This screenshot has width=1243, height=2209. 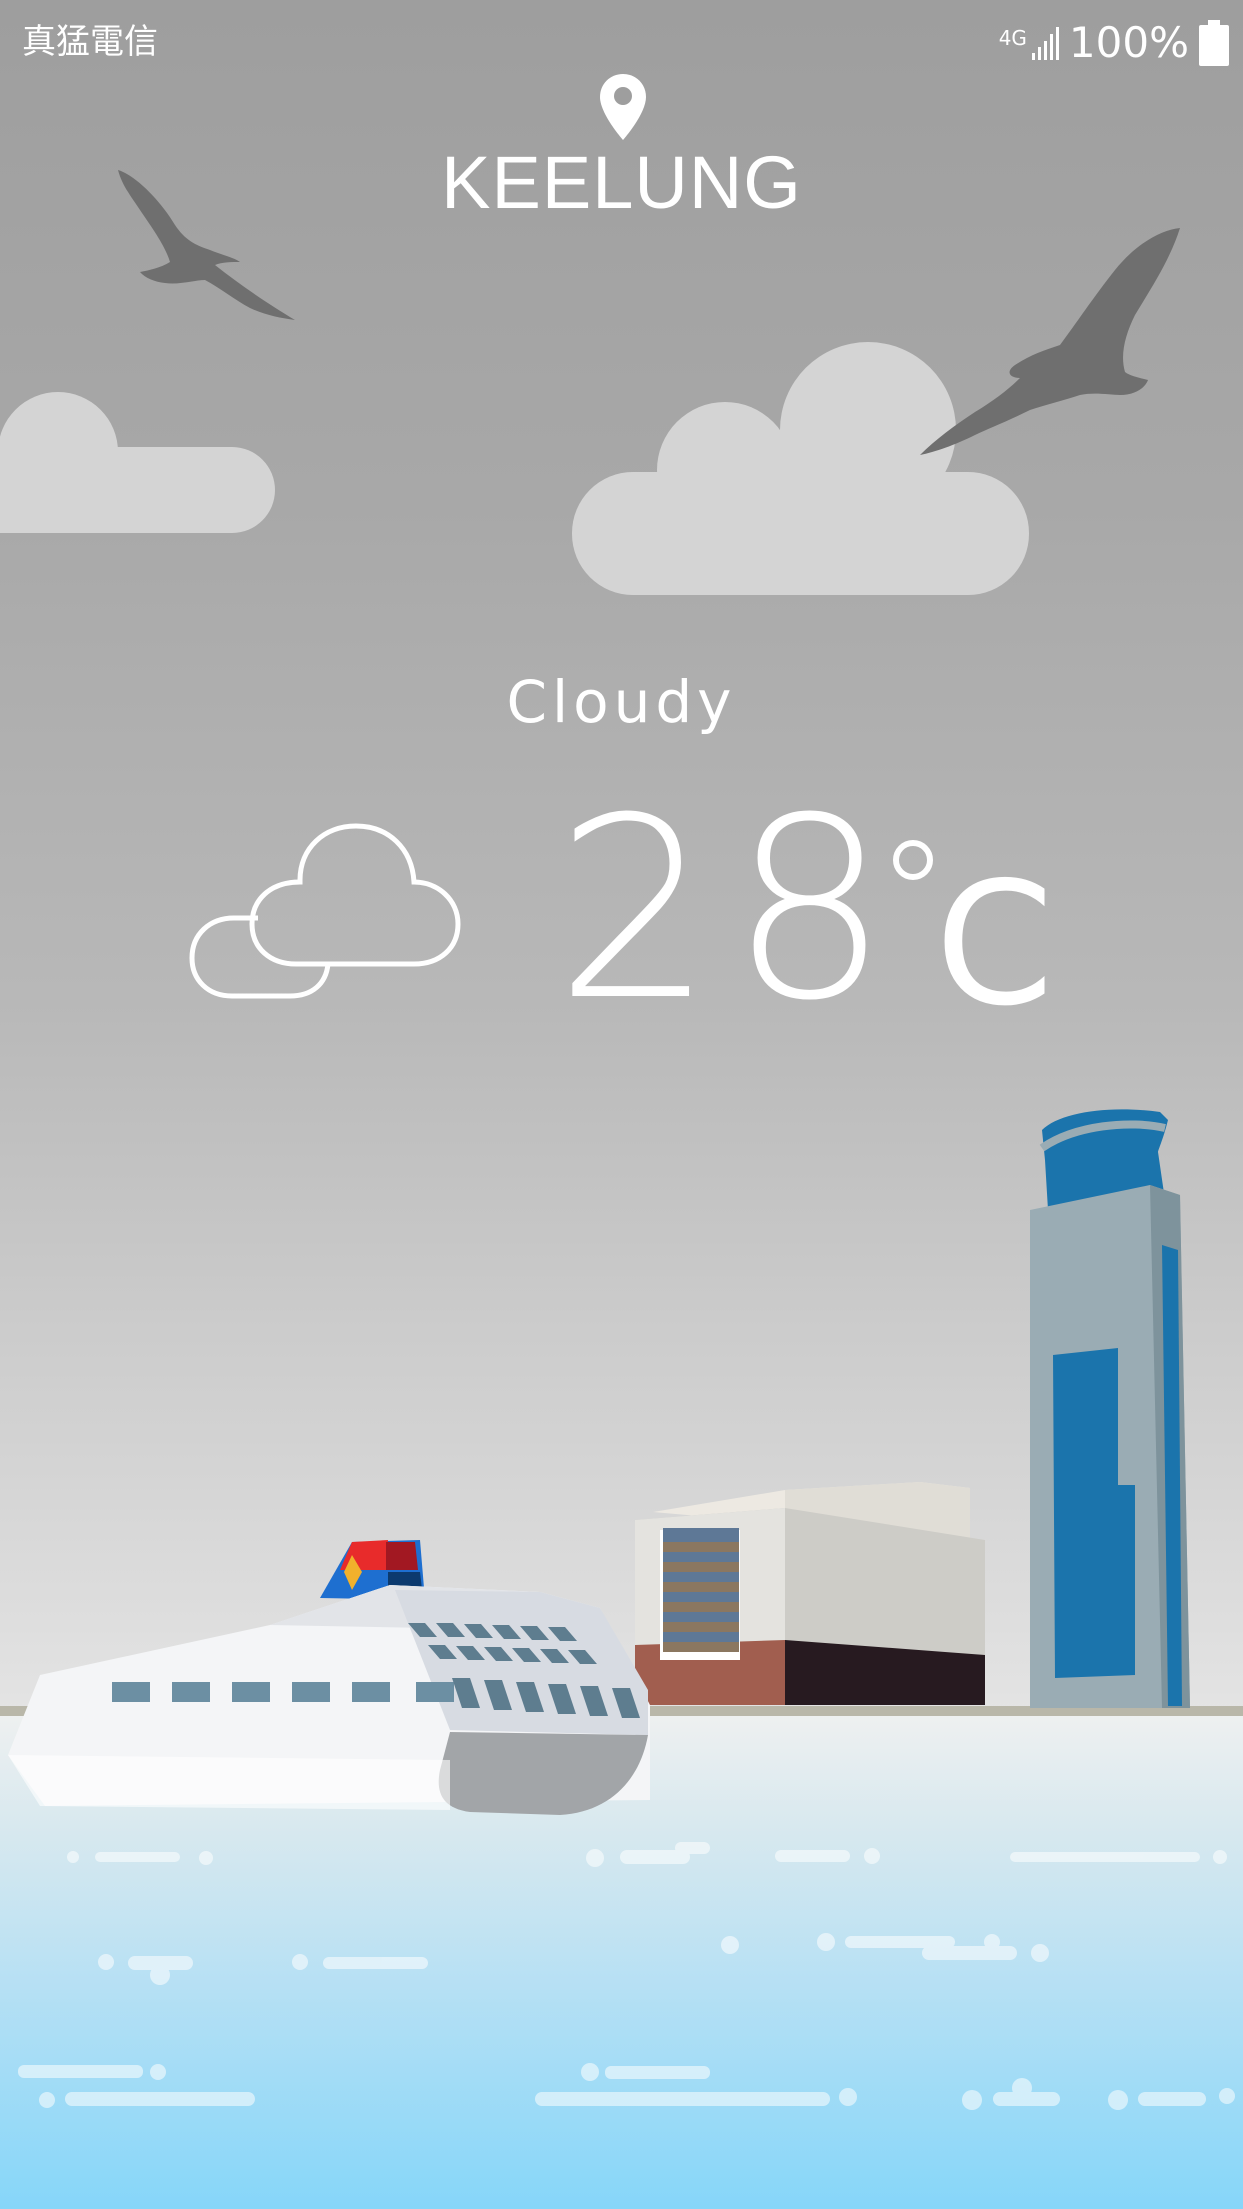 I want to click on cloud-right, so click(x=800, y=468).